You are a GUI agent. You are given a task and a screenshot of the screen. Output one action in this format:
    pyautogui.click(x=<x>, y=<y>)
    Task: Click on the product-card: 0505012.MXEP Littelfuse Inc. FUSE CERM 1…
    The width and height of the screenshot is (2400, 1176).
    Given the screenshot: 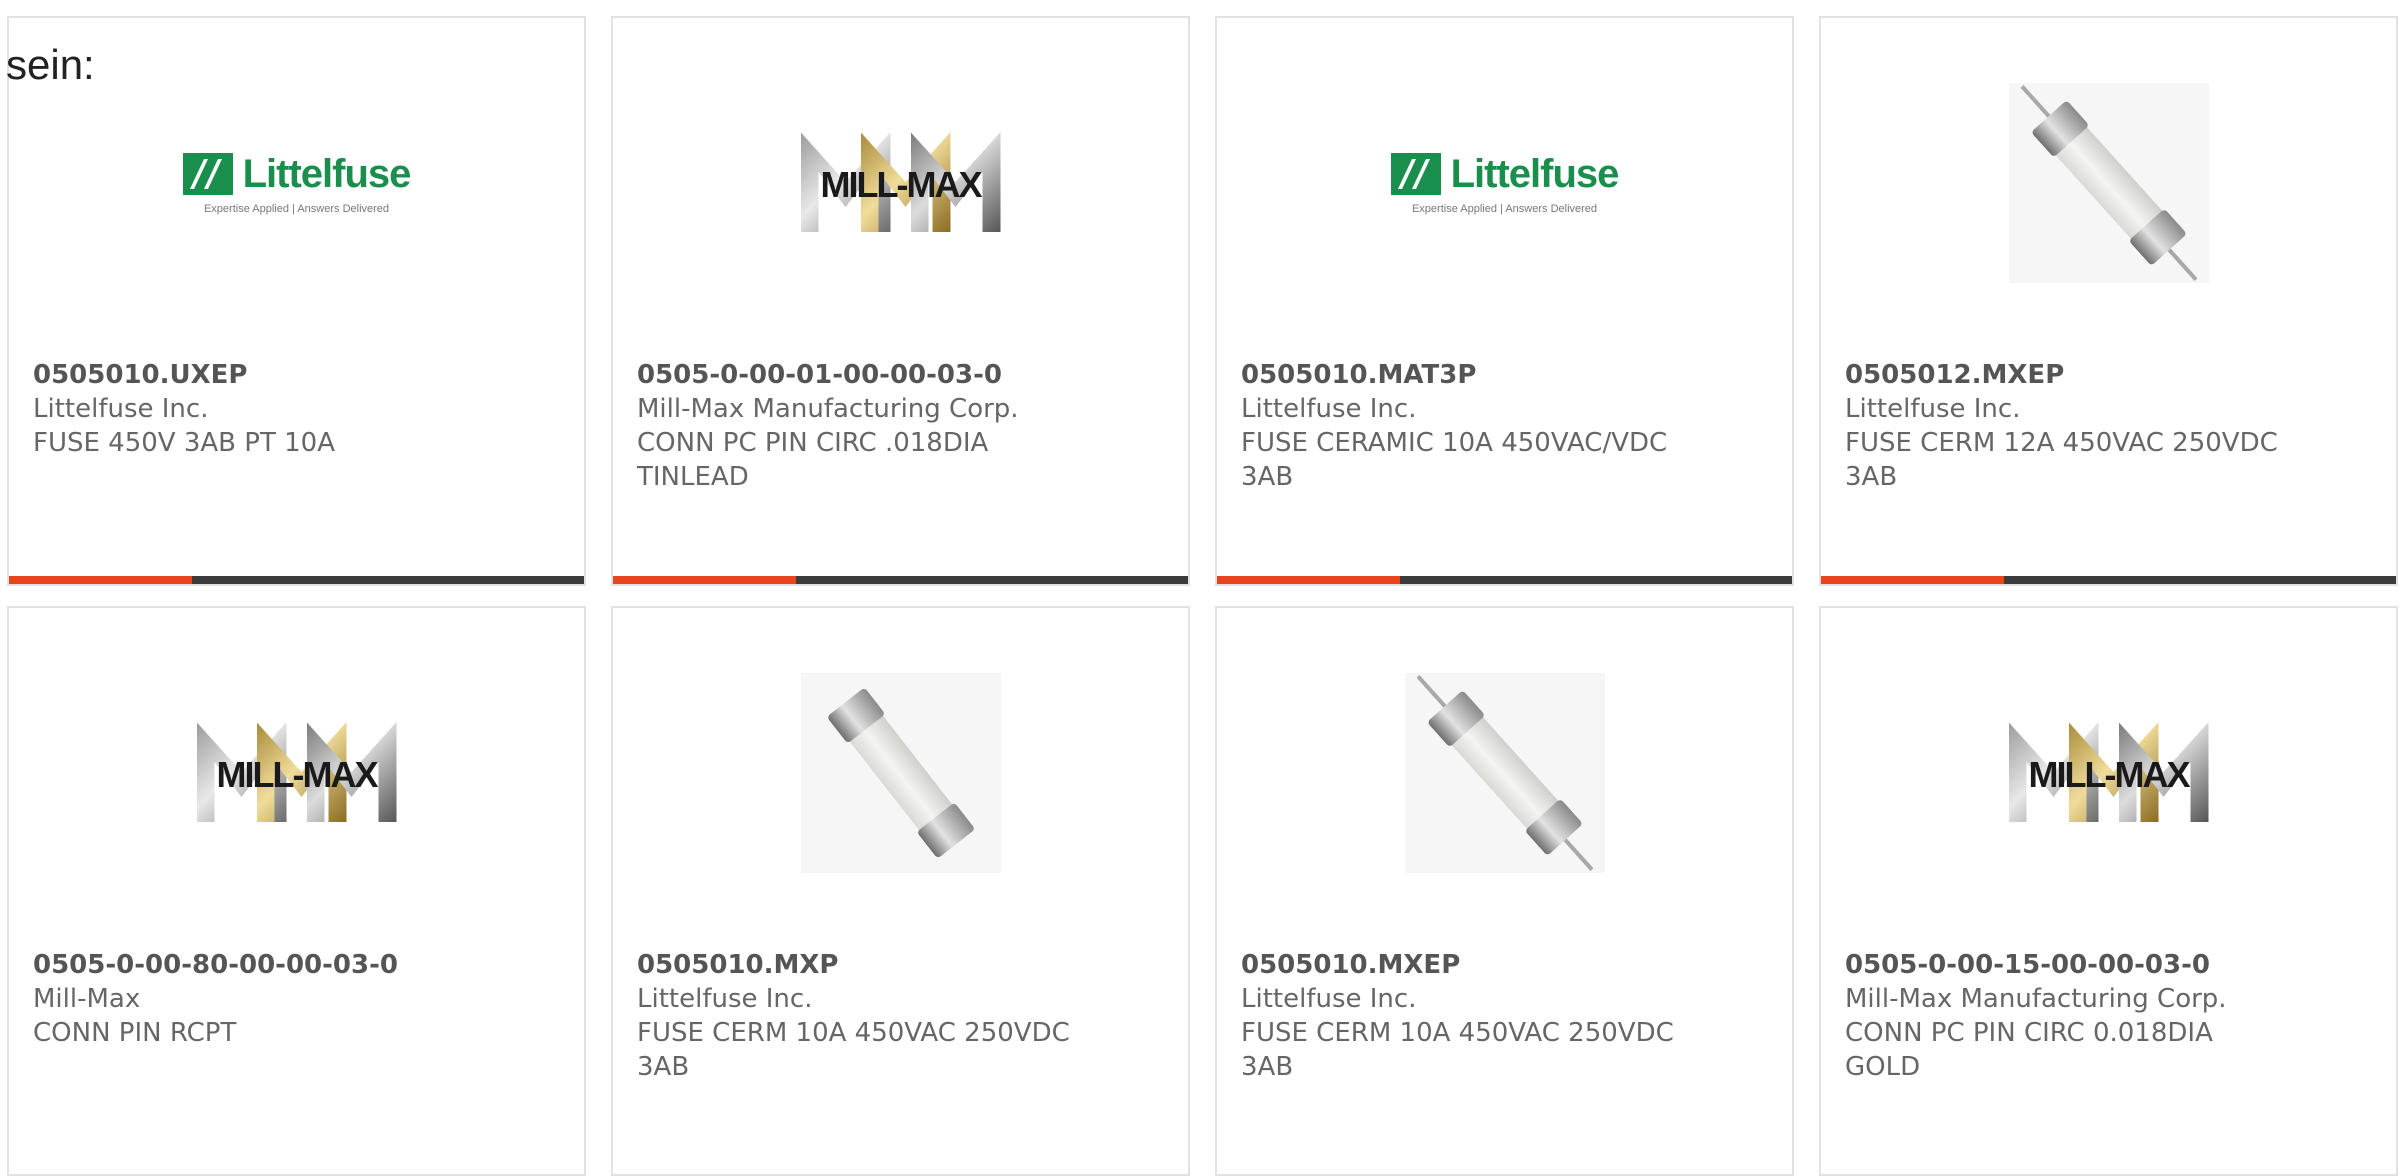 What is the action you would take?
    pyautogui.click(x=2108, y=301)
    